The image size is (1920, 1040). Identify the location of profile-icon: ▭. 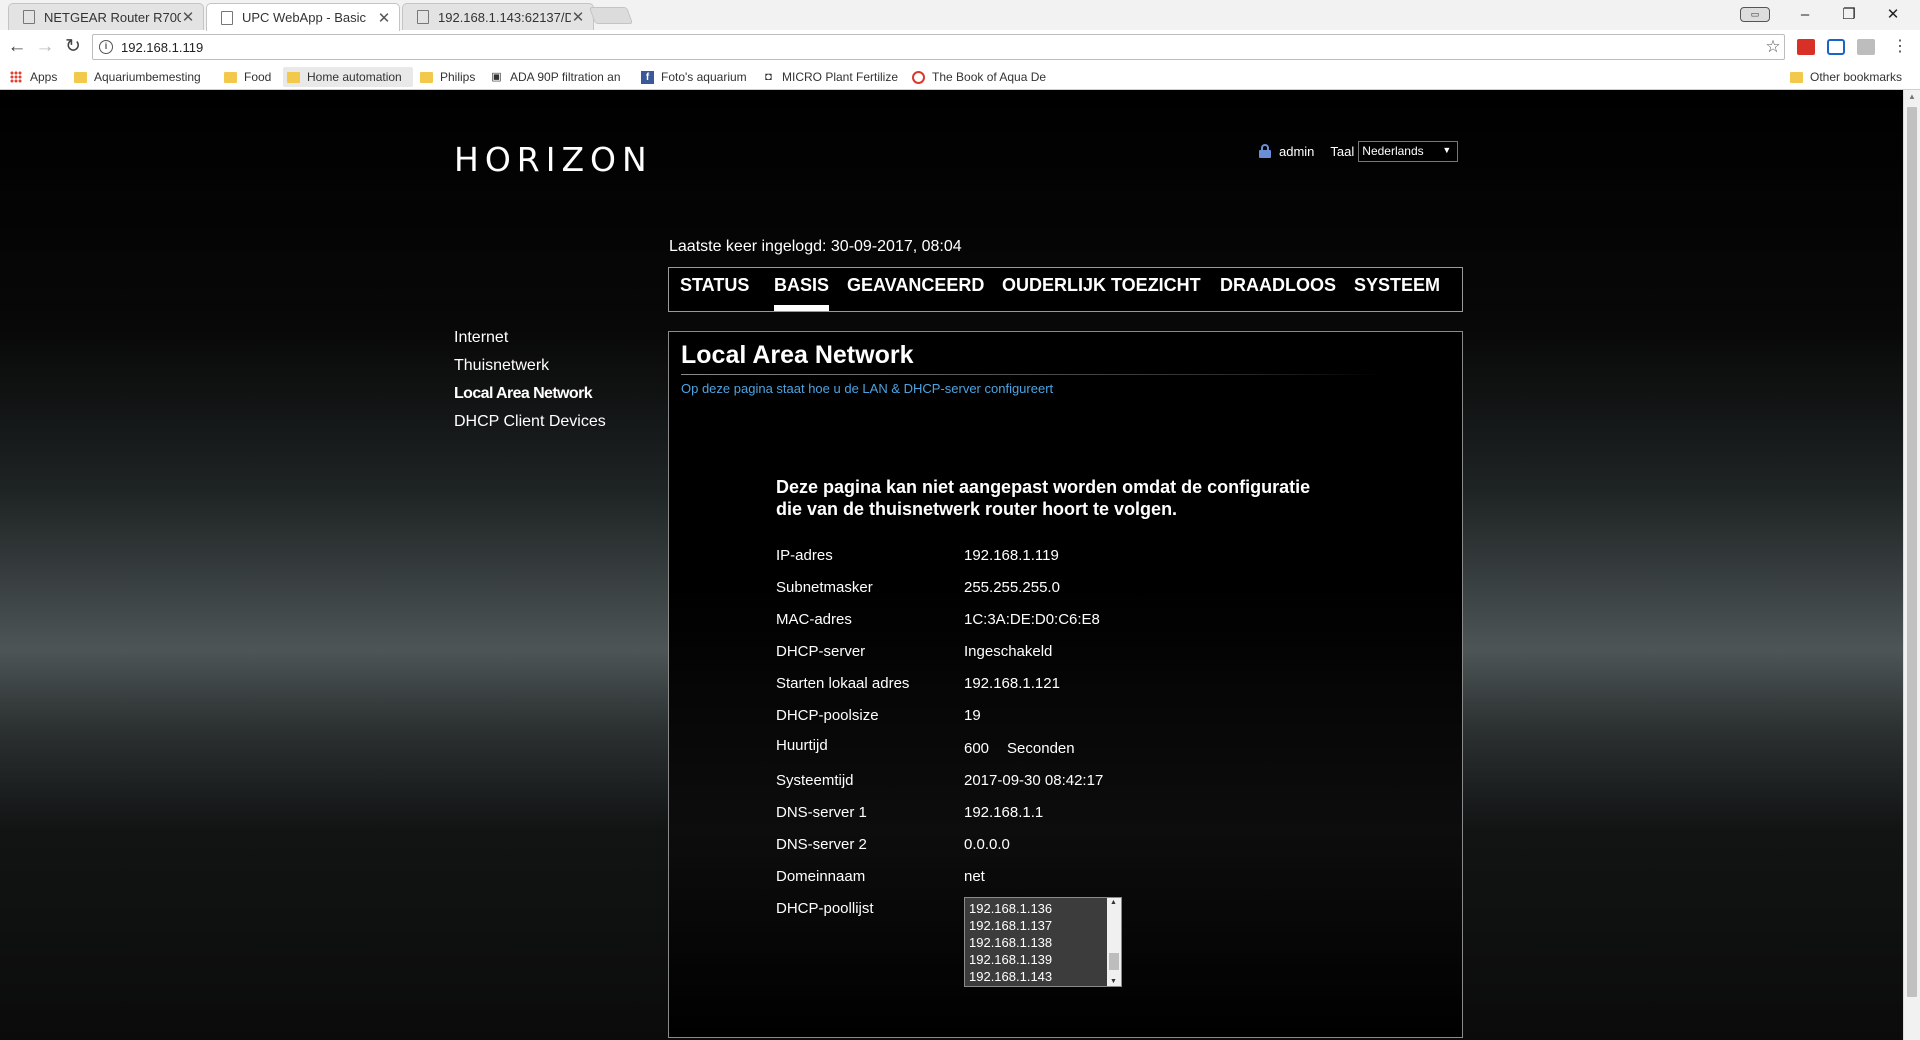
(1755, 14).